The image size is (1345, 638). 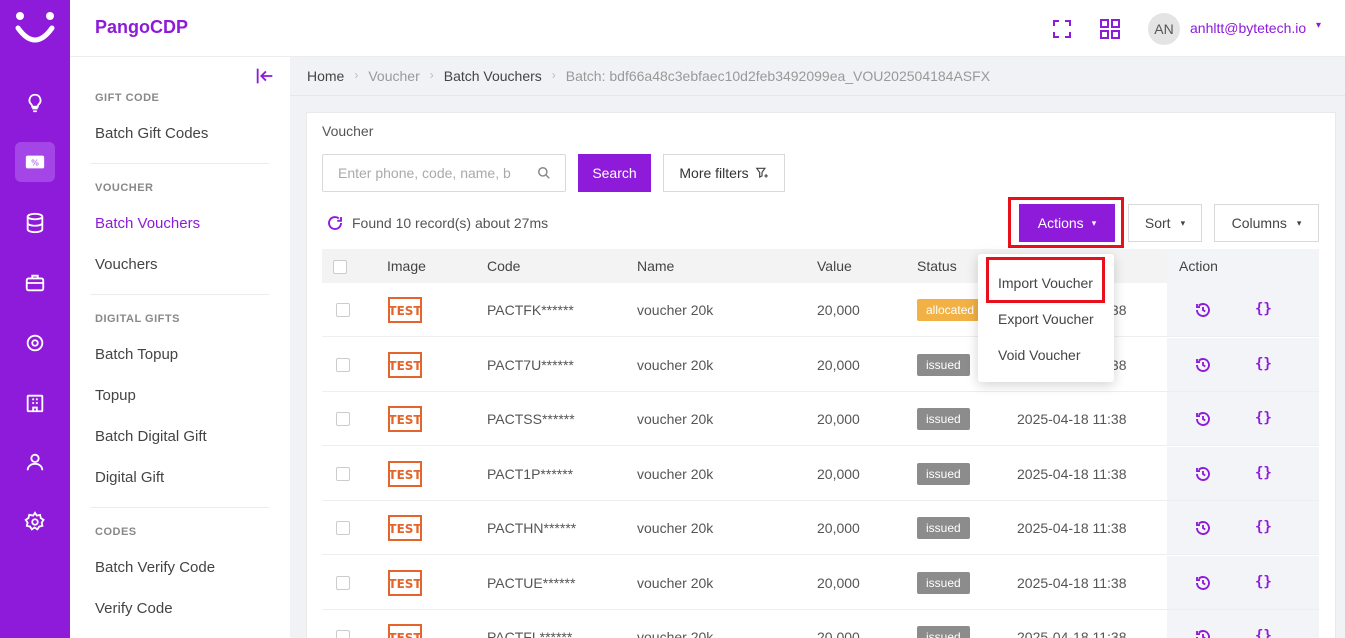 What do you see at coordinates (1164, 29) in the screenshot?
I see `avatar: AN` at bounding box center [1164, 29].